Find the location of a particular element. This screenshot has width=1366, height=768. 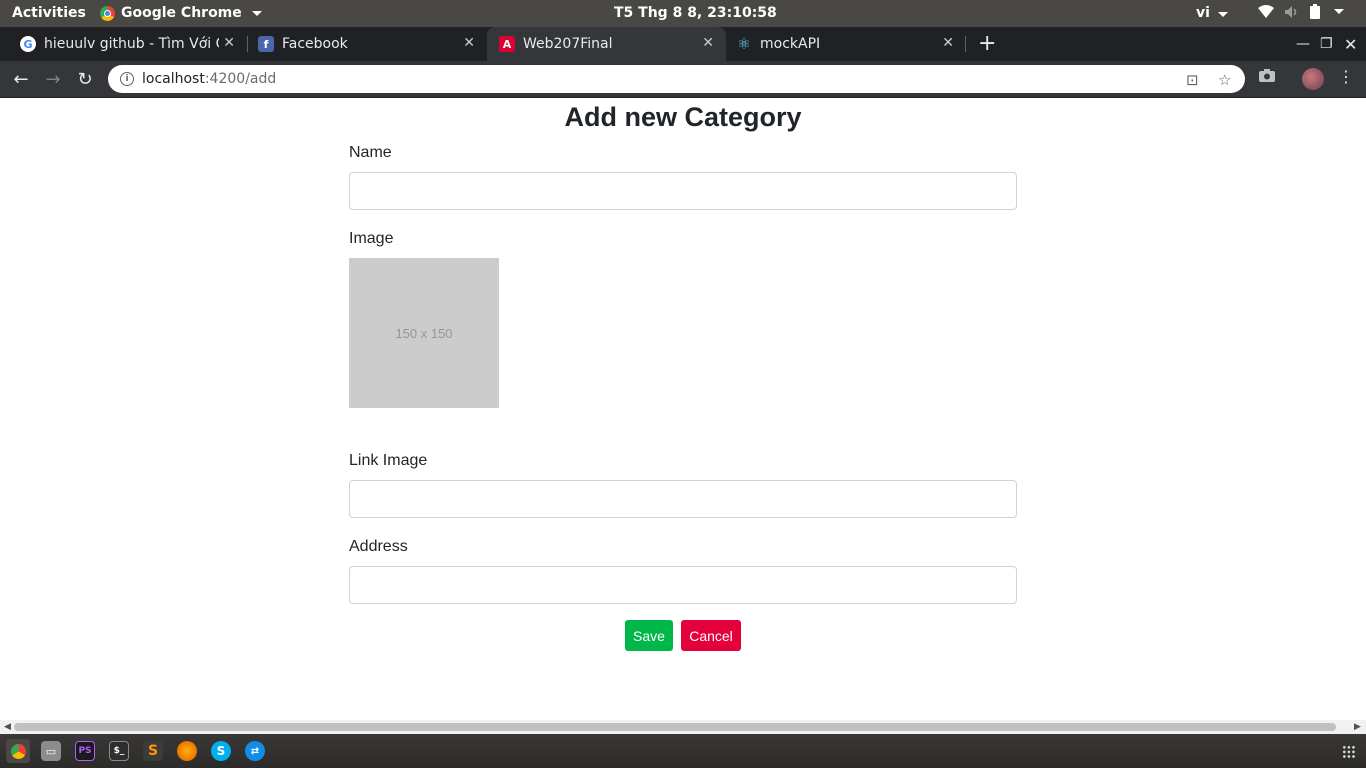

files-icon: ▭ is located at coordinates (51, 751).